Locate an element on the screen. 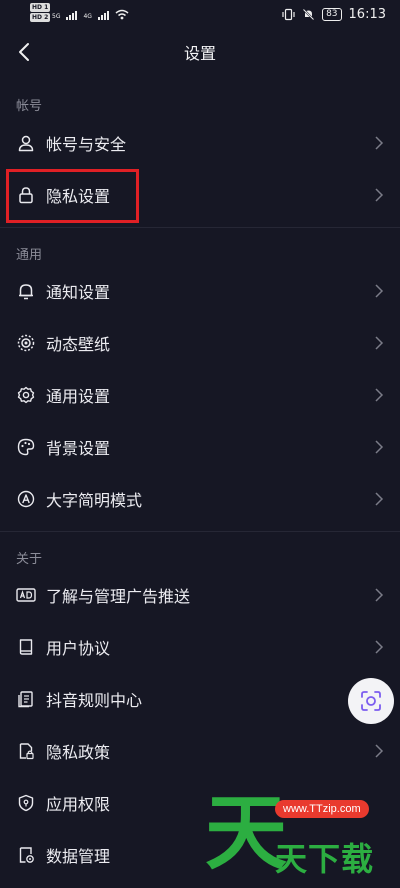 This screenshot has width=400, height=888. settings-item-label: 大字简明模式 is located at coordinates (94, 500).